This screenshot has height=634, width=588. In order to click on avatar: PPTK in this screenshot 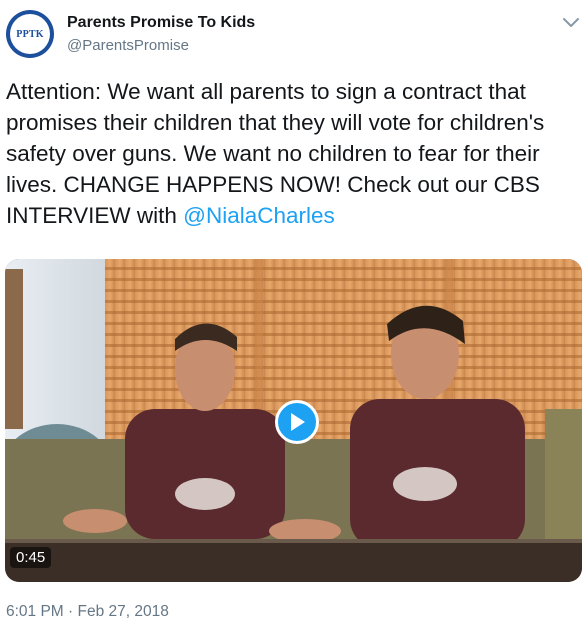, I will do `click(30, 34)`.